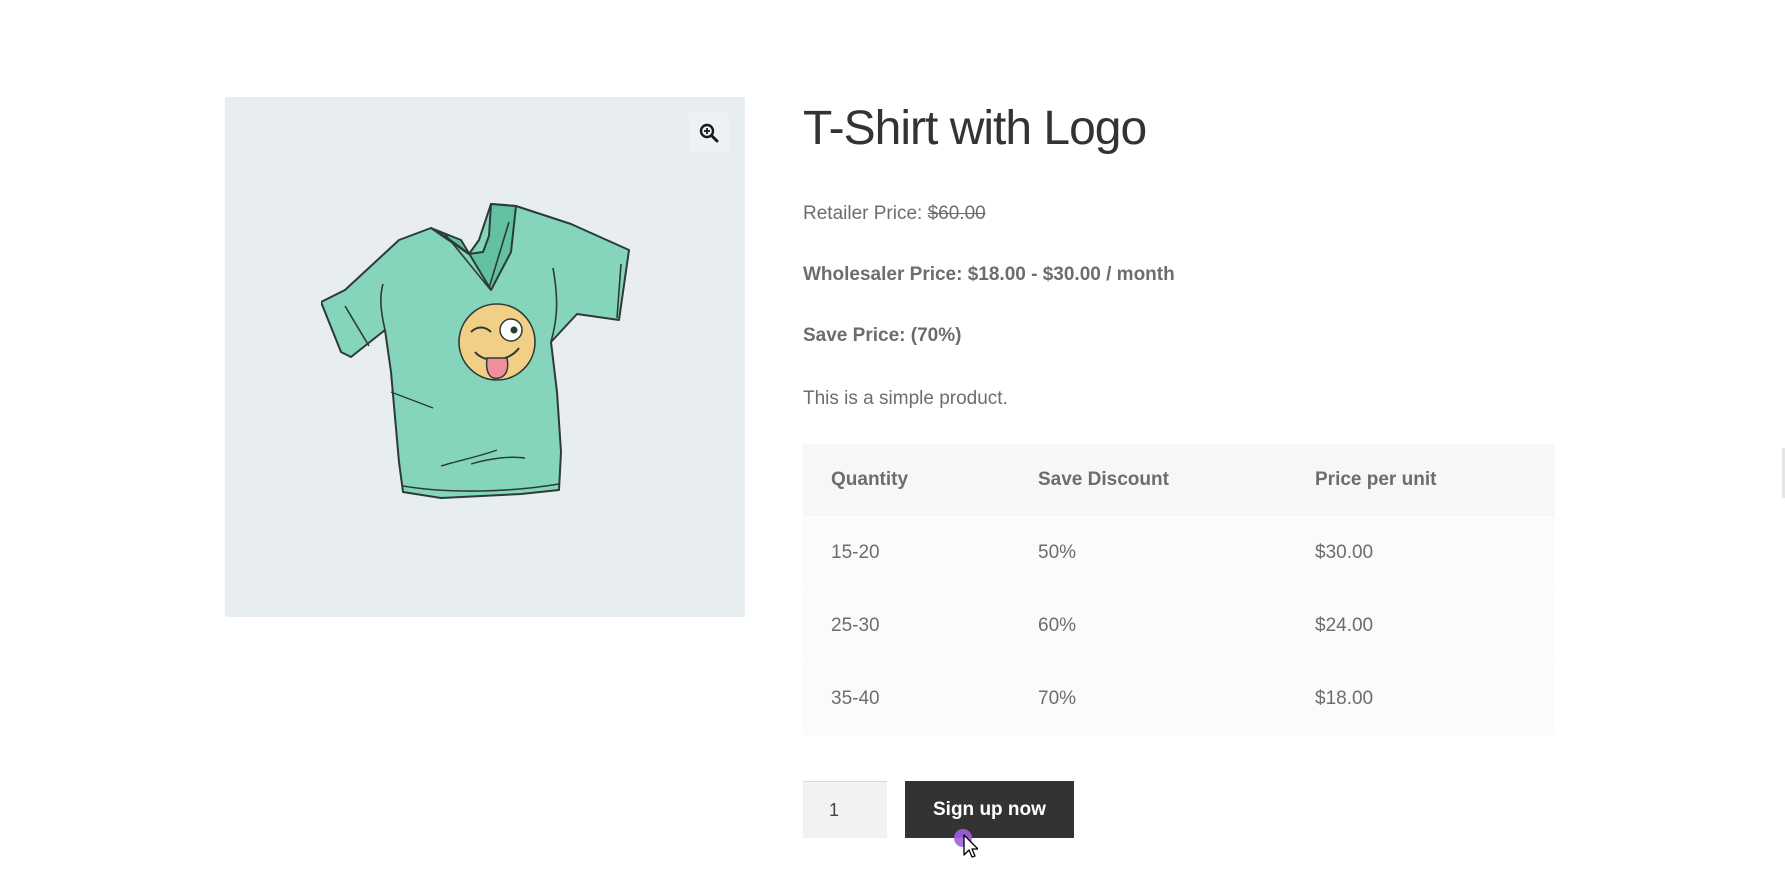 The height and width of the screenshot is (890, 1785). What do you see at coordinates (845, 809) in the screenshot?
I see `quantity-input` at bounding box center [845, 809].